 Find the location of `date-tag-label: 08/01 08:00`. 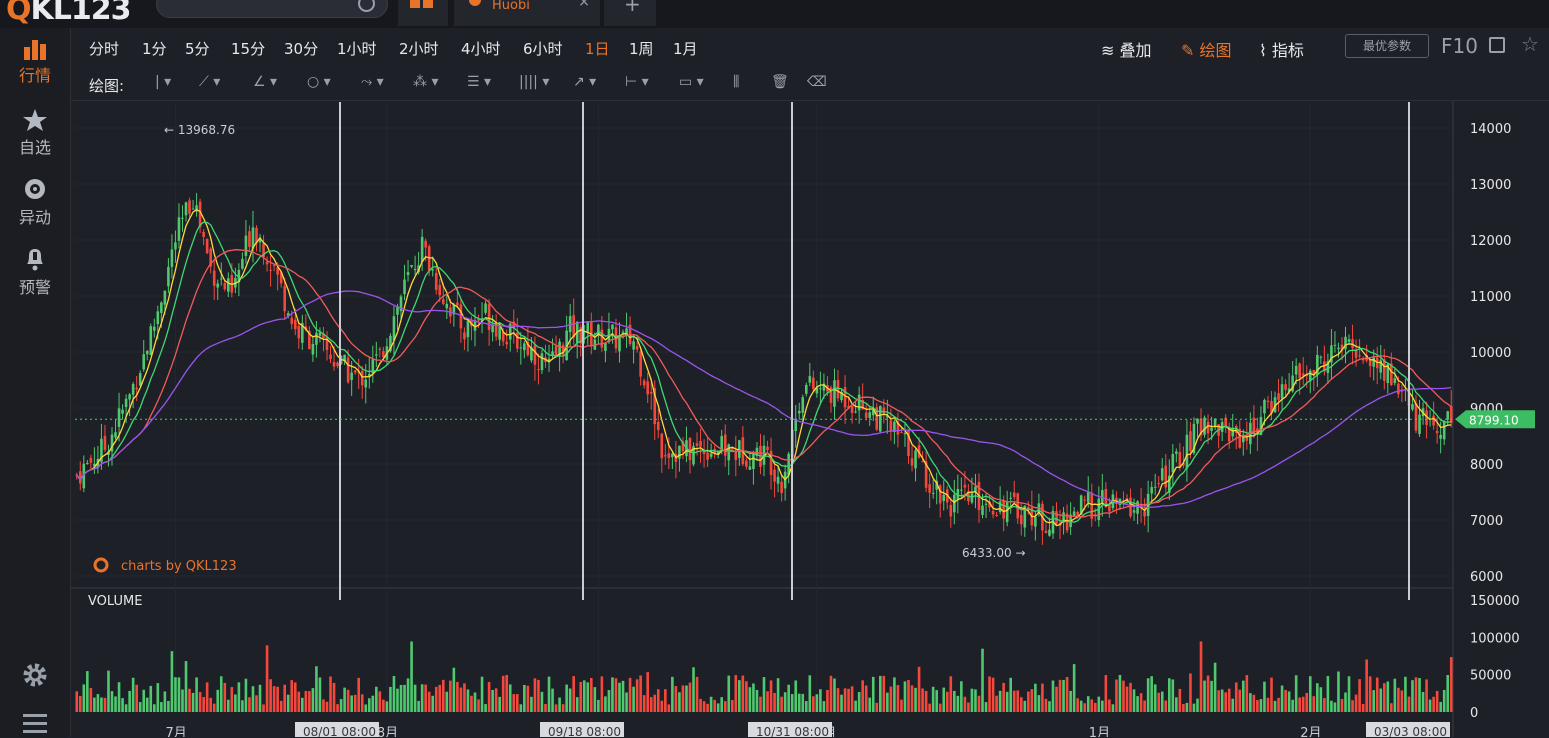

date-tag-label: 08/01 08:00 is located at coordinates (339, 731).